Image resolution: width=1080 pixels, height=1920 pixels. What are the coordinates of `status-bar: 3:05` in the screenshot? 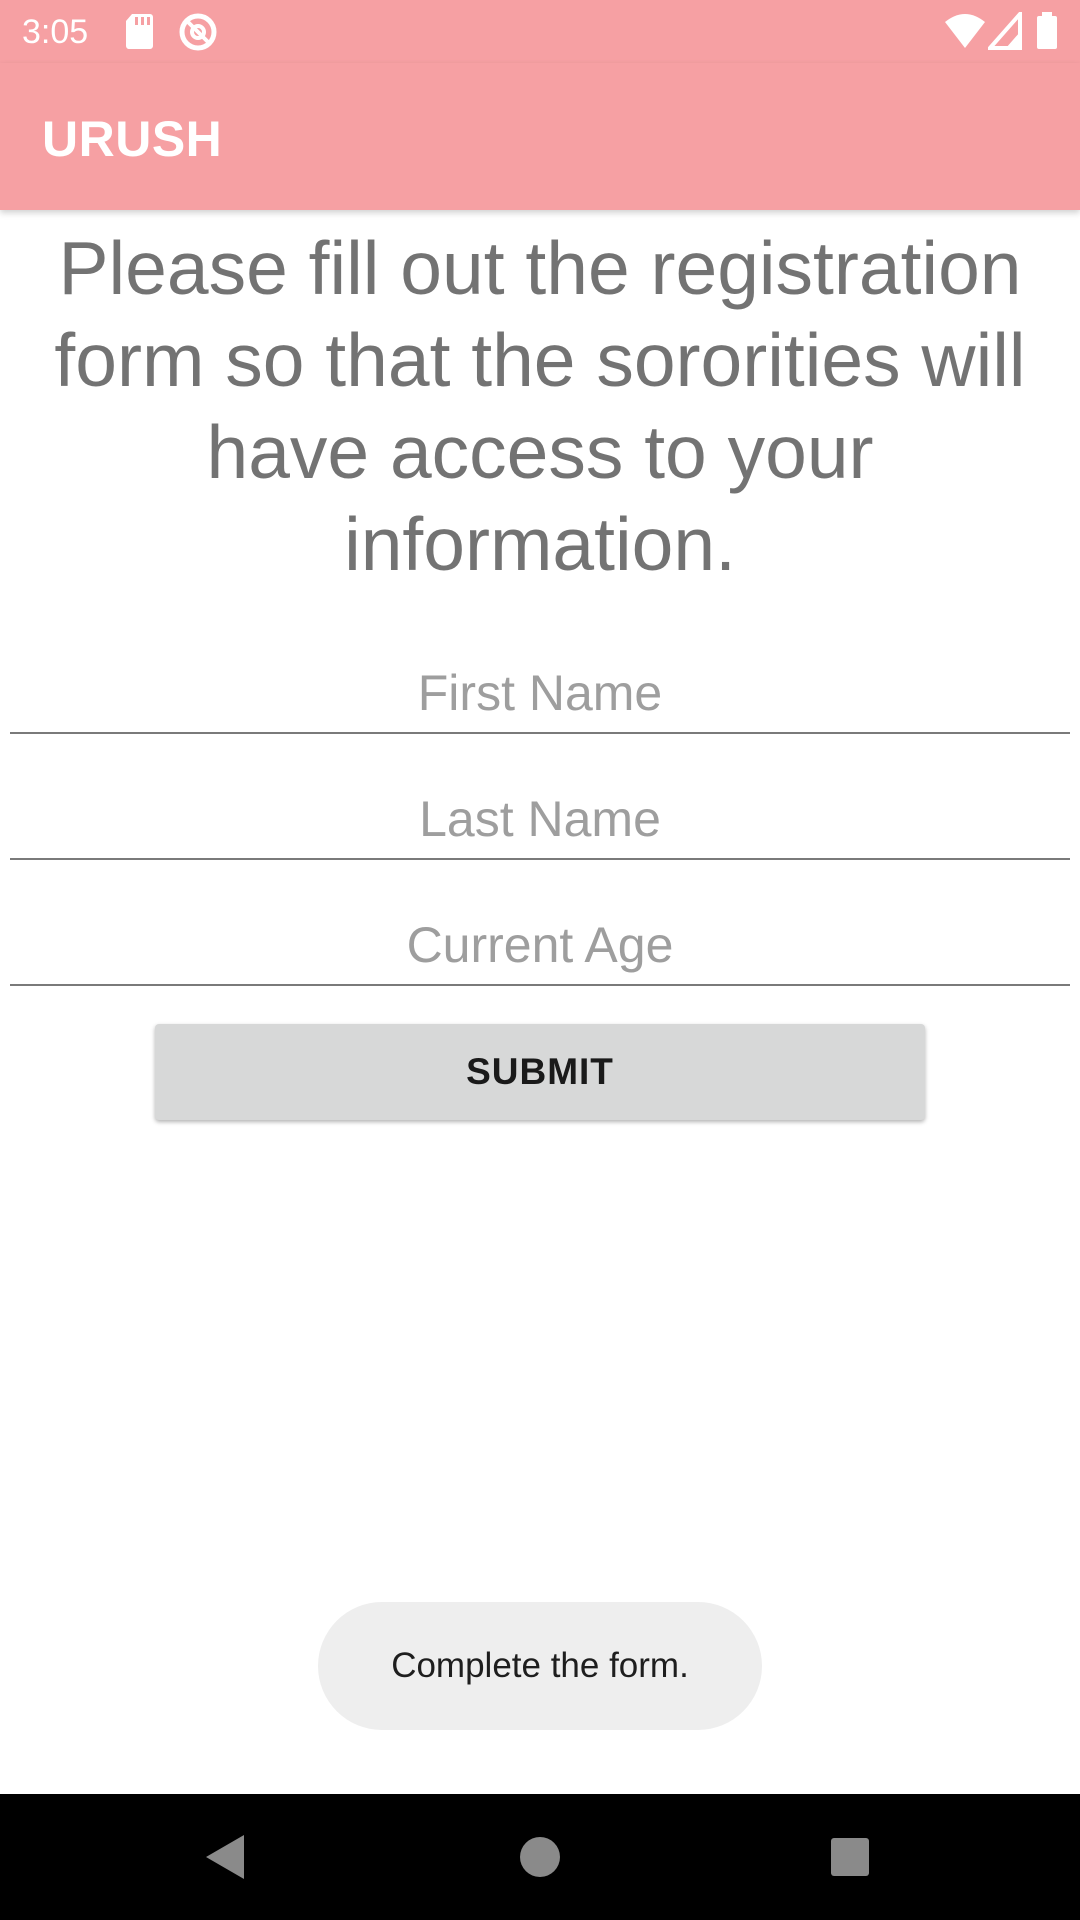 It's located at (540, 31).